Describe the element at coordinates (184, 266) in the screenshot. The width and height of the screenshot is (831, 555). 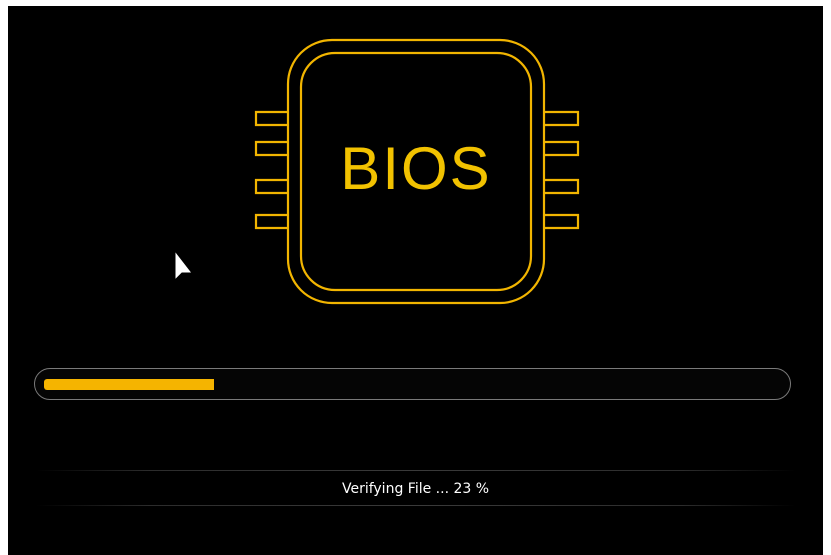
I see `mouse-pointer-icon` at that location.